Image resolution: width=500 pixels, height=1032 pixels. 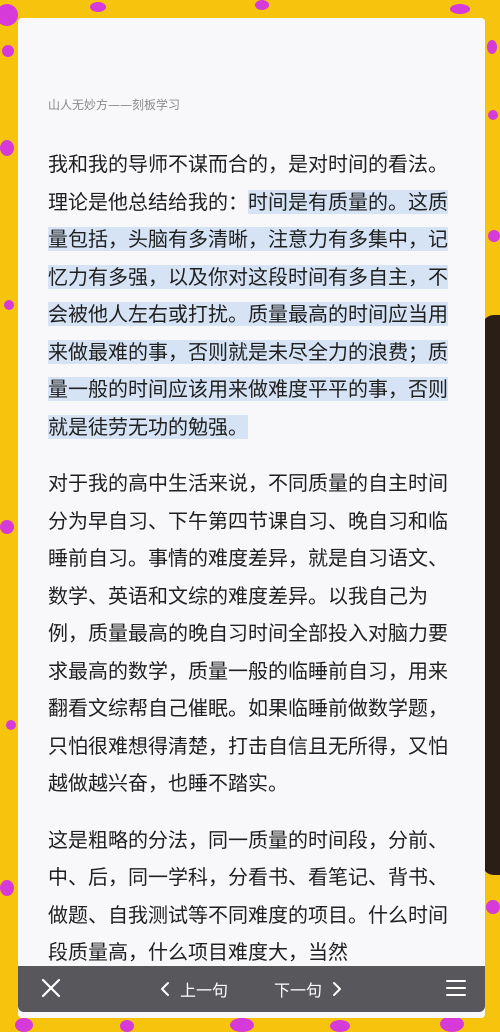 I want to click on bottom-toolbar: 上一句 下一句, so click(x=251, y=989).